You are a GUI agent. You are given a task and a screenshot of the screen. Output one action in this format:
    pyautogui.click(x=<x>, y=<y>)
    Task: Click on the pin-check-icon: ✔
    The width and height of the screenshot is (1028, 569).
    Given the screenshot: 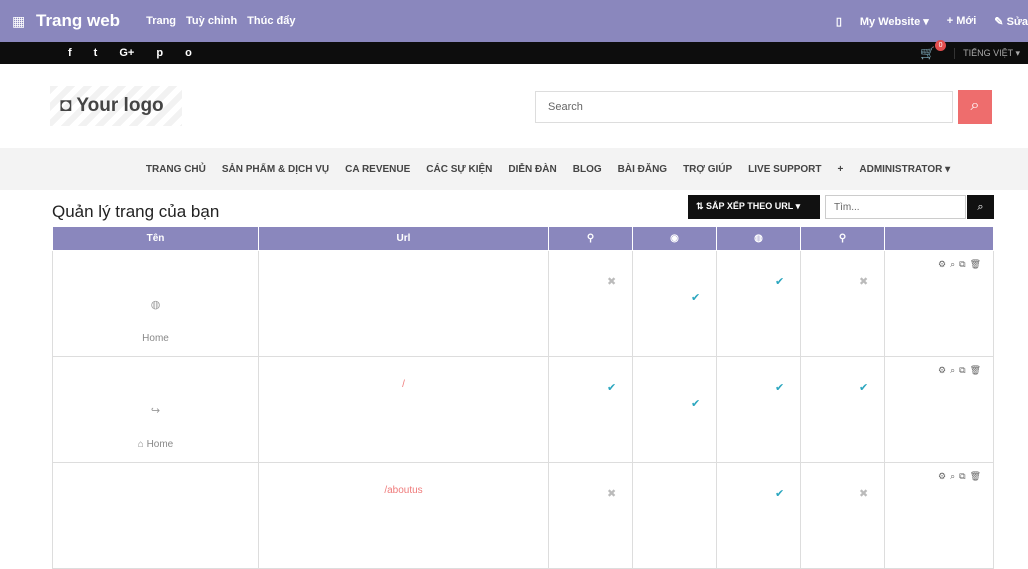 What is the action you would take?
    pyautogui.click(x=611, y=387)
    